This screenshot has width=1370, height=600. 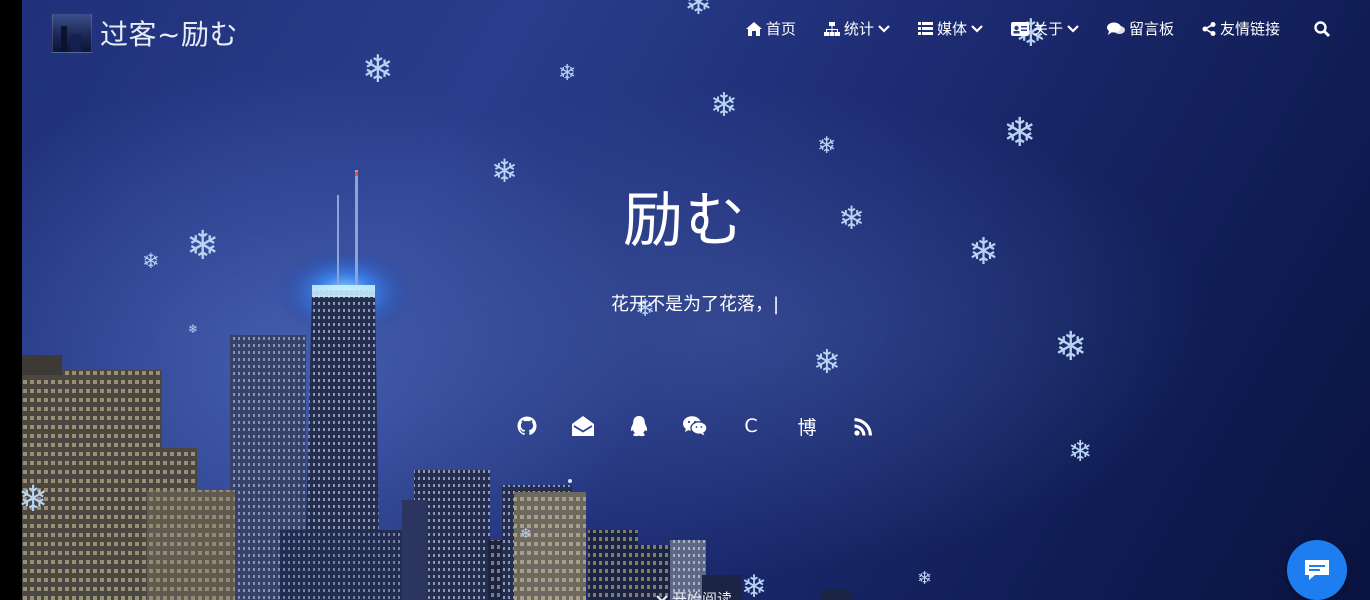 I want to click on social-links: C 博, so click(x=685, y=426).